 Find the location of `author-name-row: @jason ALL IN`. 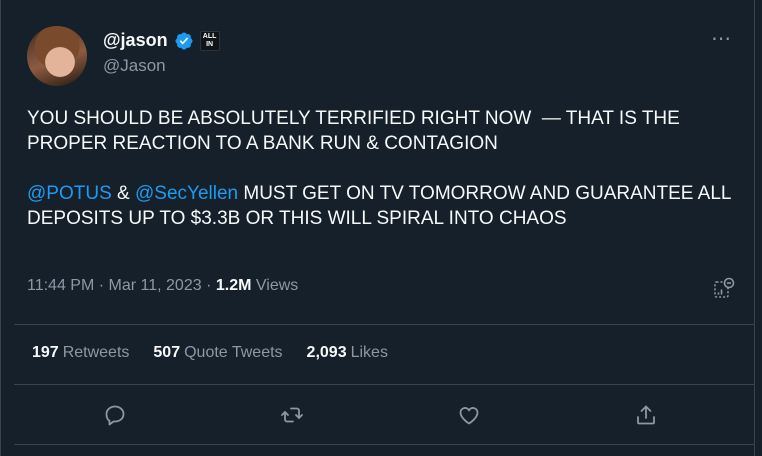

author-name-row: @jason ALL IN is located at coordinates (161, 40).